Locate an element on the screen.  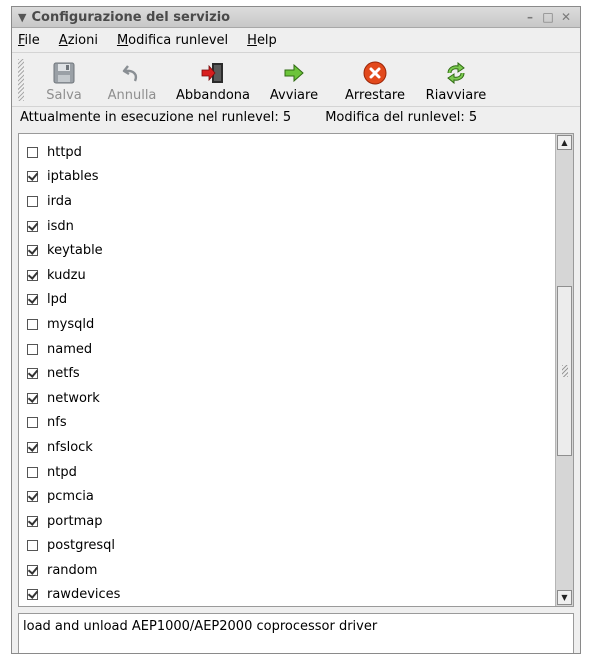
service-name-label: nfs is located at coordinates (57, 423).